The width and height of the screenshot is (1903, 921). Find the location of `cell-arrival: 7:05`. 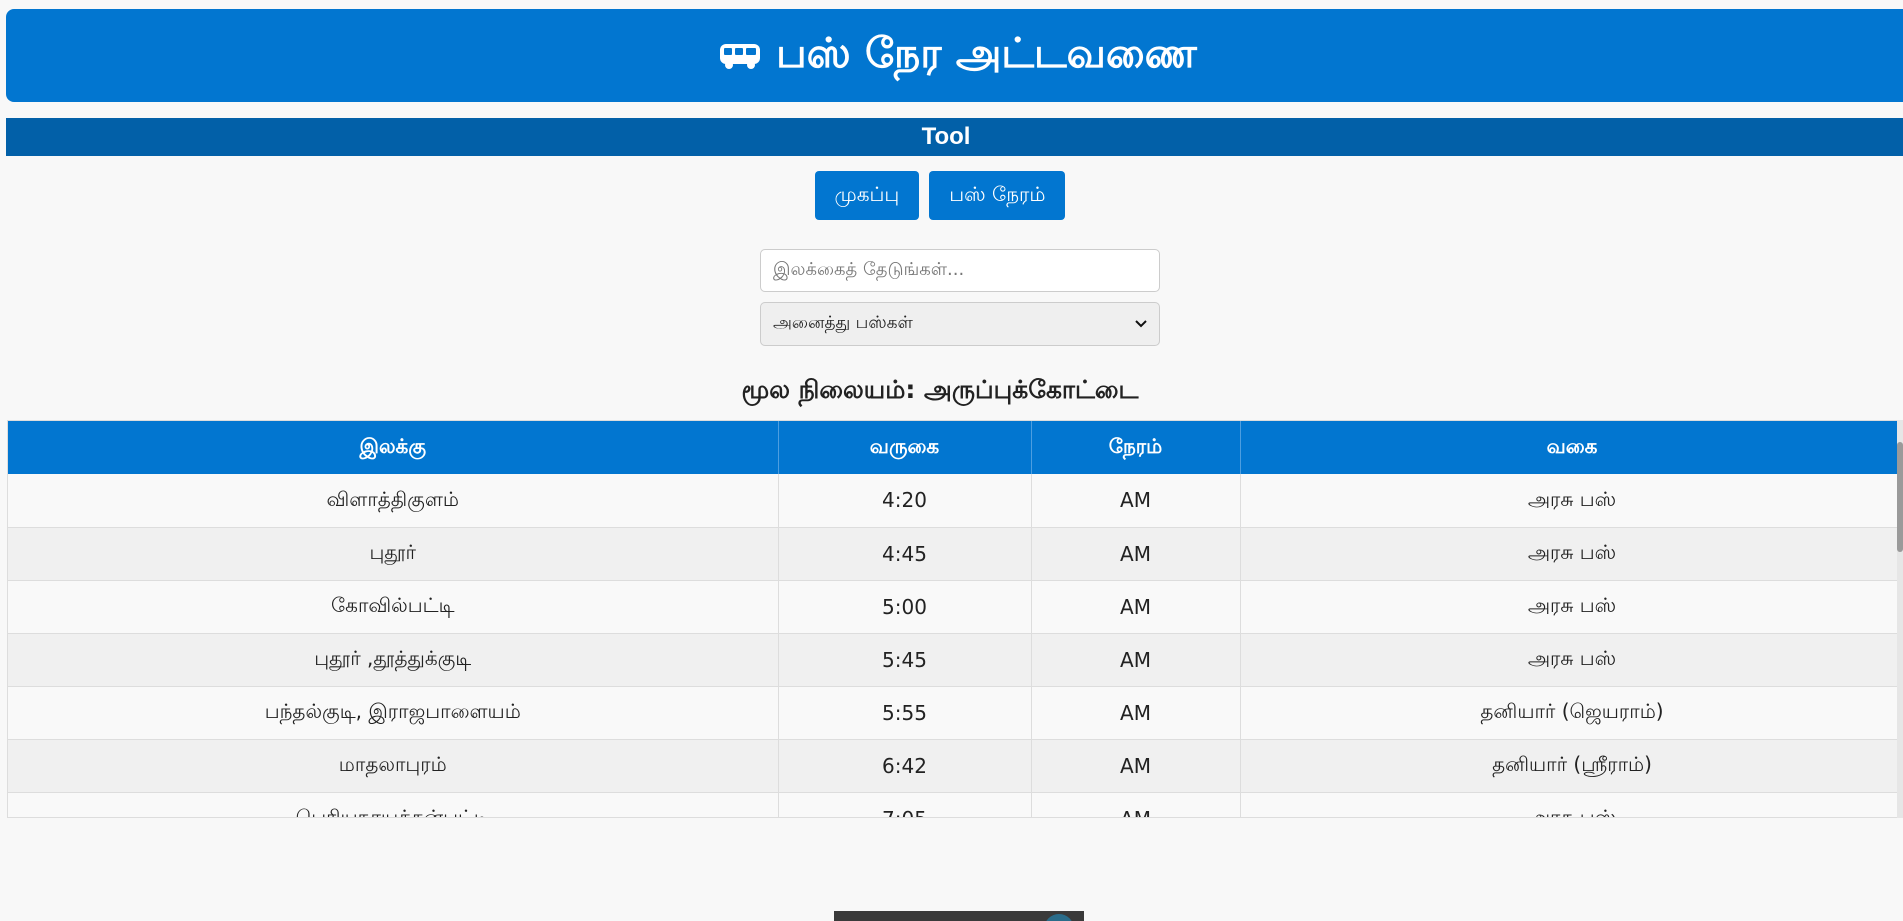

cell-arrival: 7:05 is located at coordinates (905, 804).